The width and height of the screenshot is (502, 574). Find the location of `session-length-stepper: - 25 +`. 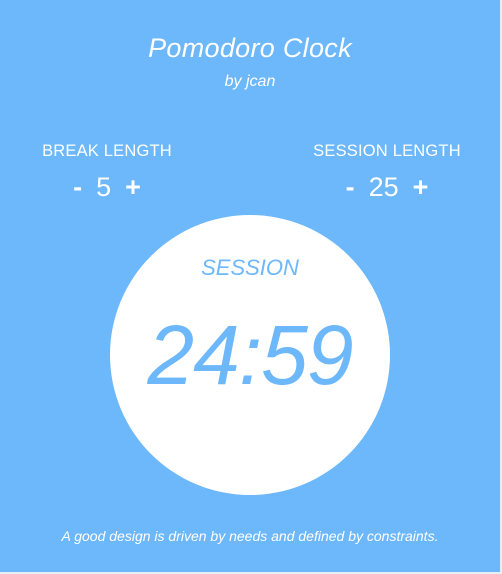

session-length-stepper: - 25 + is located at coordinates (387, 187).